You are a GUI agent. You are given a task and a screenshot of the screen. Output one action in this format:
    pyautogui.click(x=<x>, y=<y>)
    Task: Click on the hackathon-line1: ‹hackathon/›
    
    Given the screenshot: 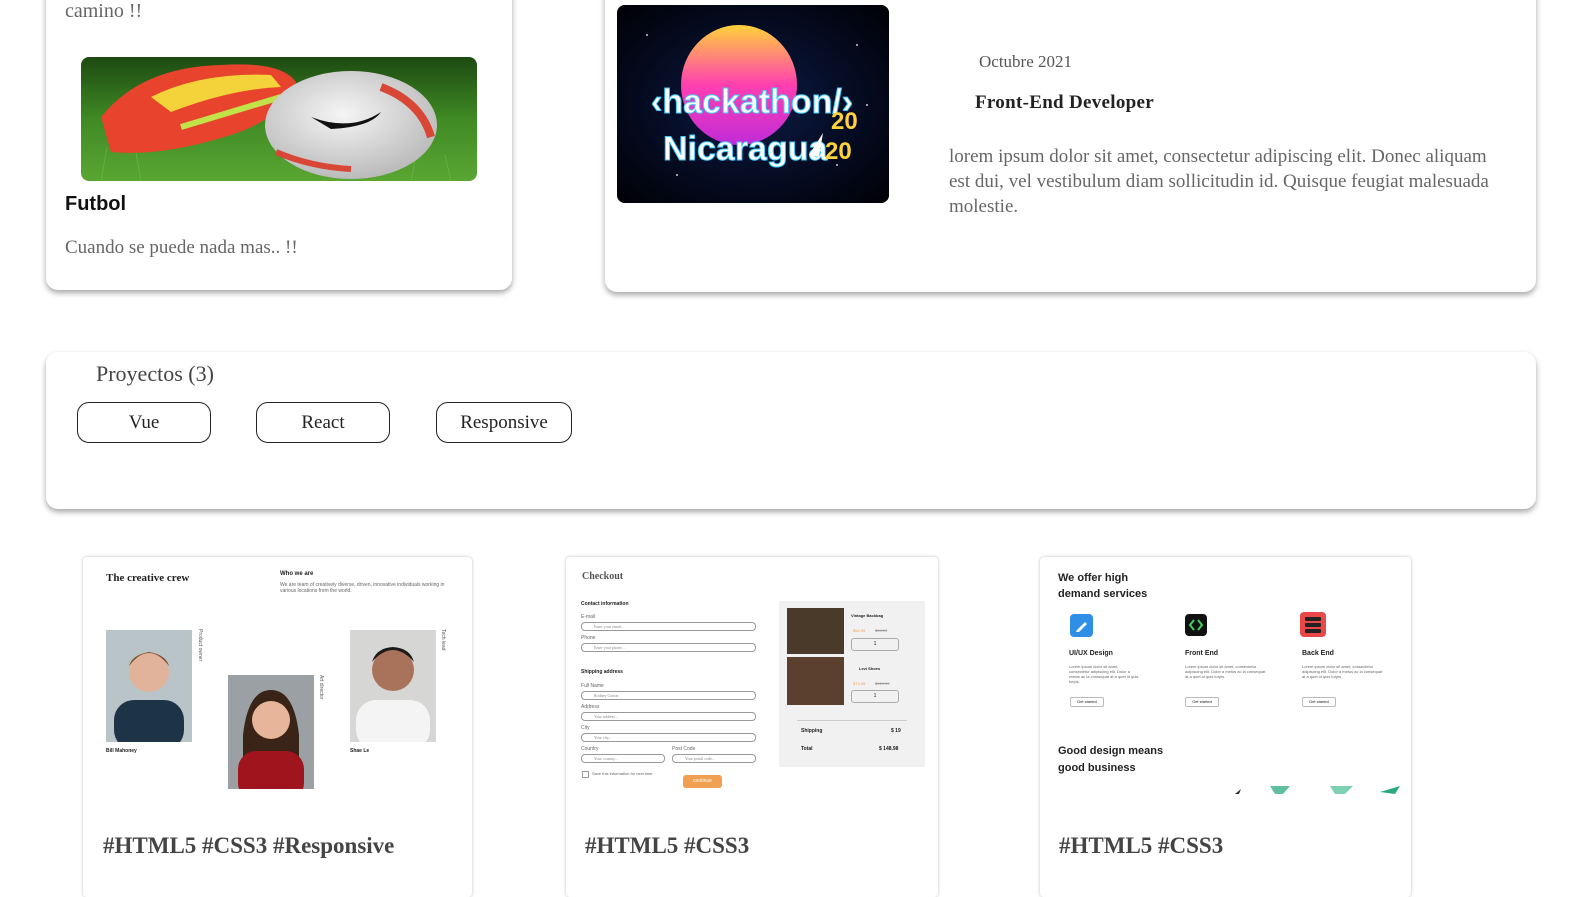 What is the action you would take?
    pyautogui.click(x=752, y=102)
    